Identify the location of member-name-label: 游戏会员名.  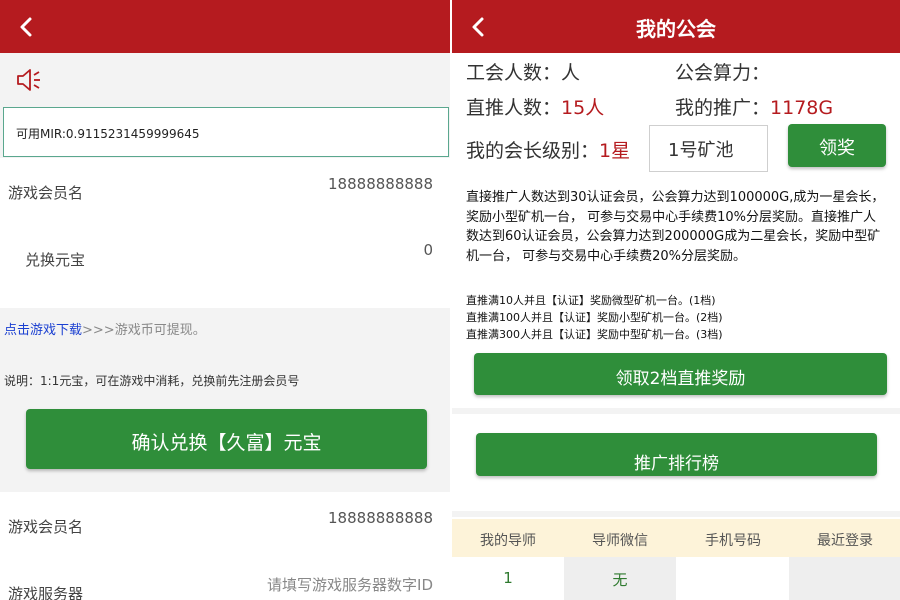
(46, 193).